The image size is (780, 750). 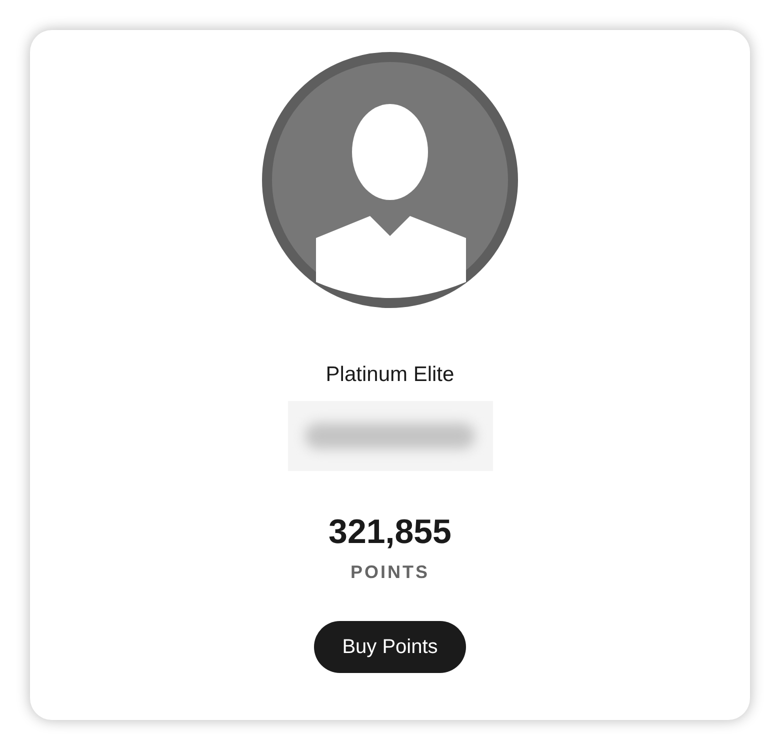 I want to click on avatar-icon, so click(x=390, y=180).